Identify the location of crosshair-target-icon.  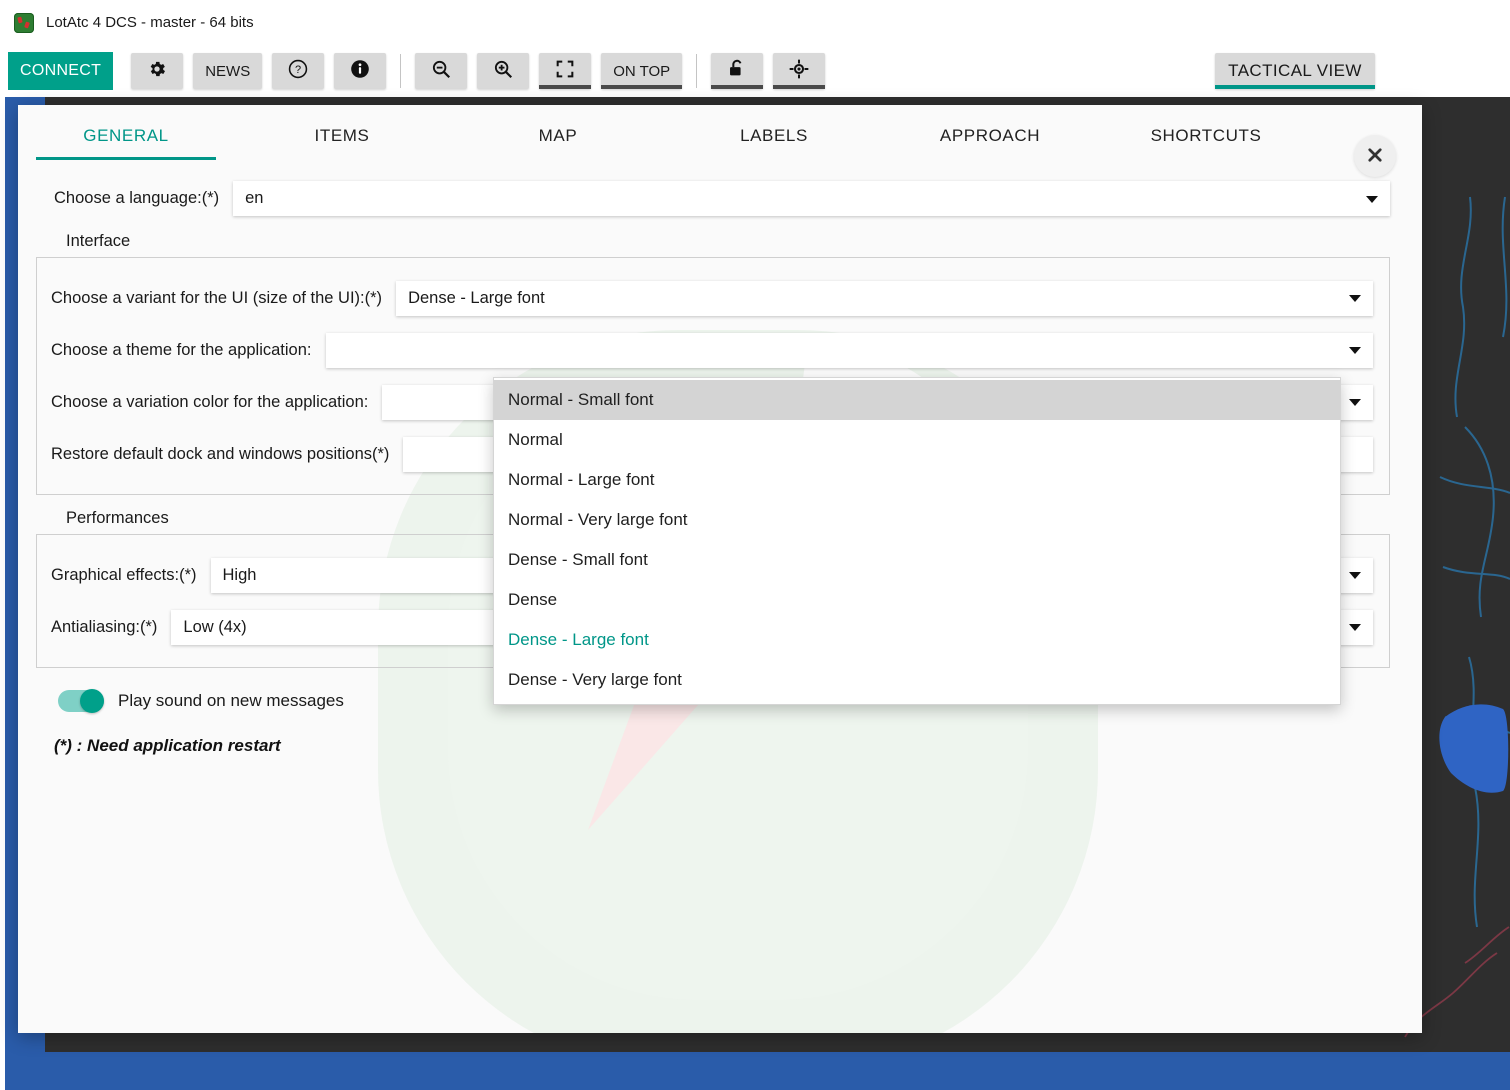
(799, 71).